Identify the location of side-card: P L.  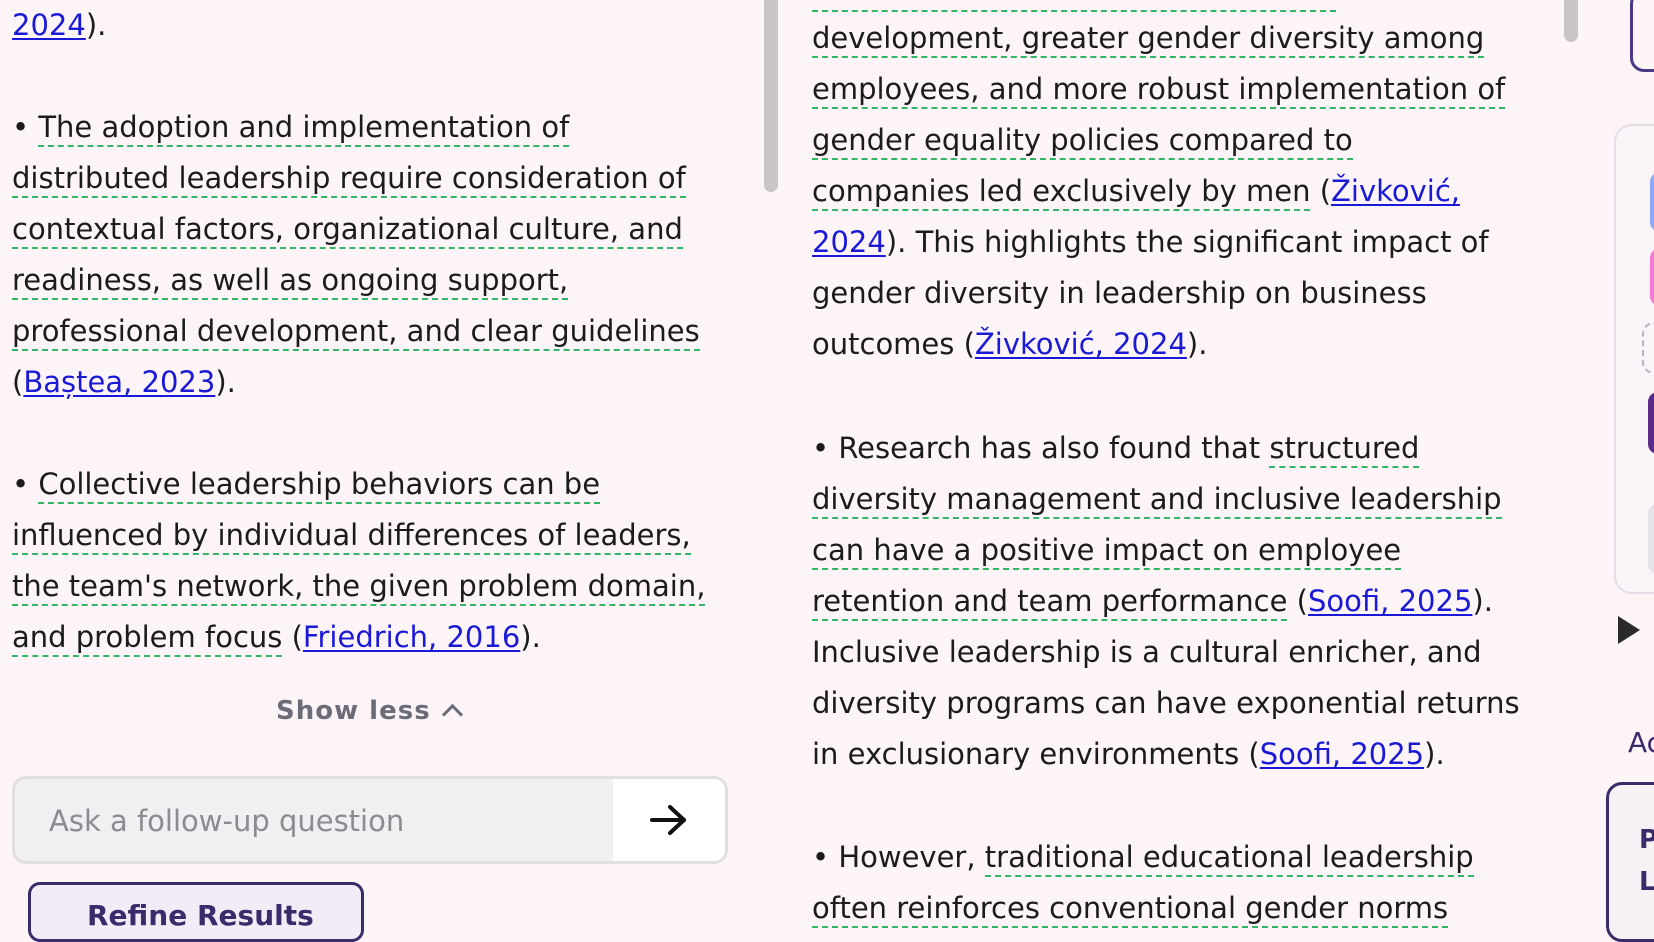
(1630, 862).